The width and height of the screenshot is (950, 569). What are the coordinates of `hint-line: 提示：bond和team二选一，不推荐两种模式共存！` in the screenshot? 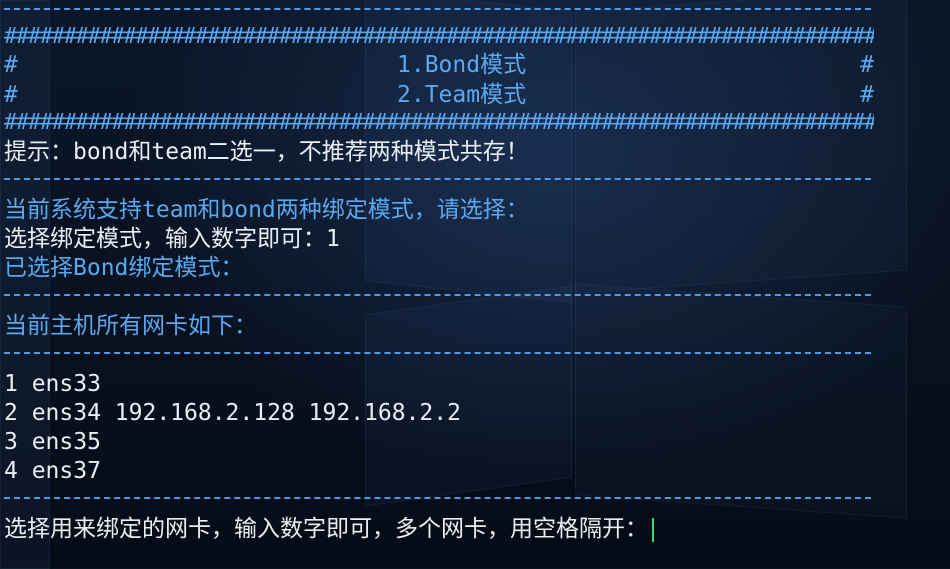 It's located at (266, 152).